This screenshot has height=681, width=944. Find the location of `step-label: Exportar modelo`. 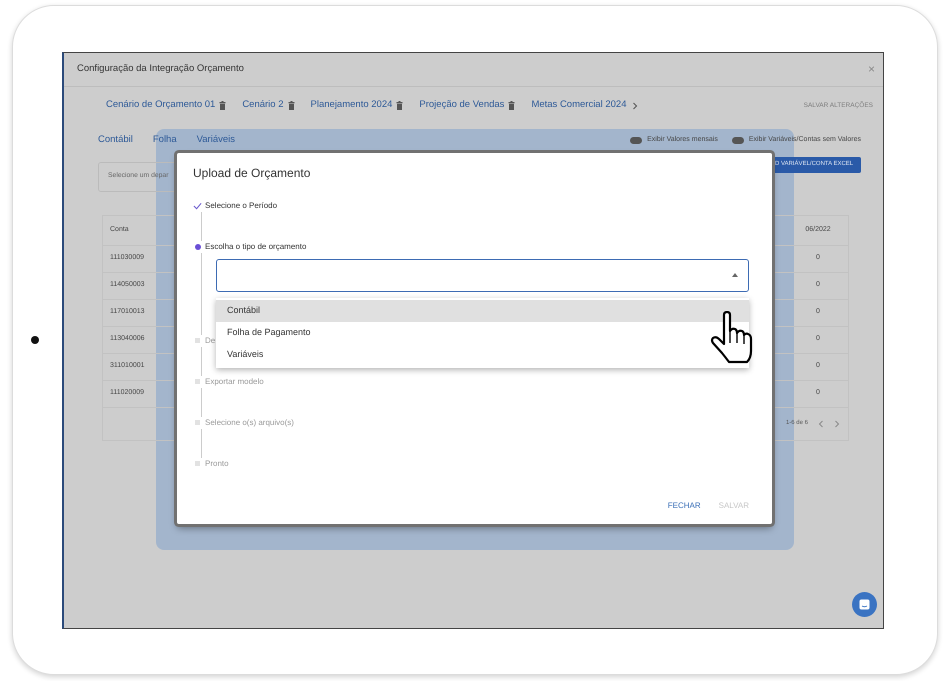

step-label: Exportar modelo is located at coordinates (234, 382).